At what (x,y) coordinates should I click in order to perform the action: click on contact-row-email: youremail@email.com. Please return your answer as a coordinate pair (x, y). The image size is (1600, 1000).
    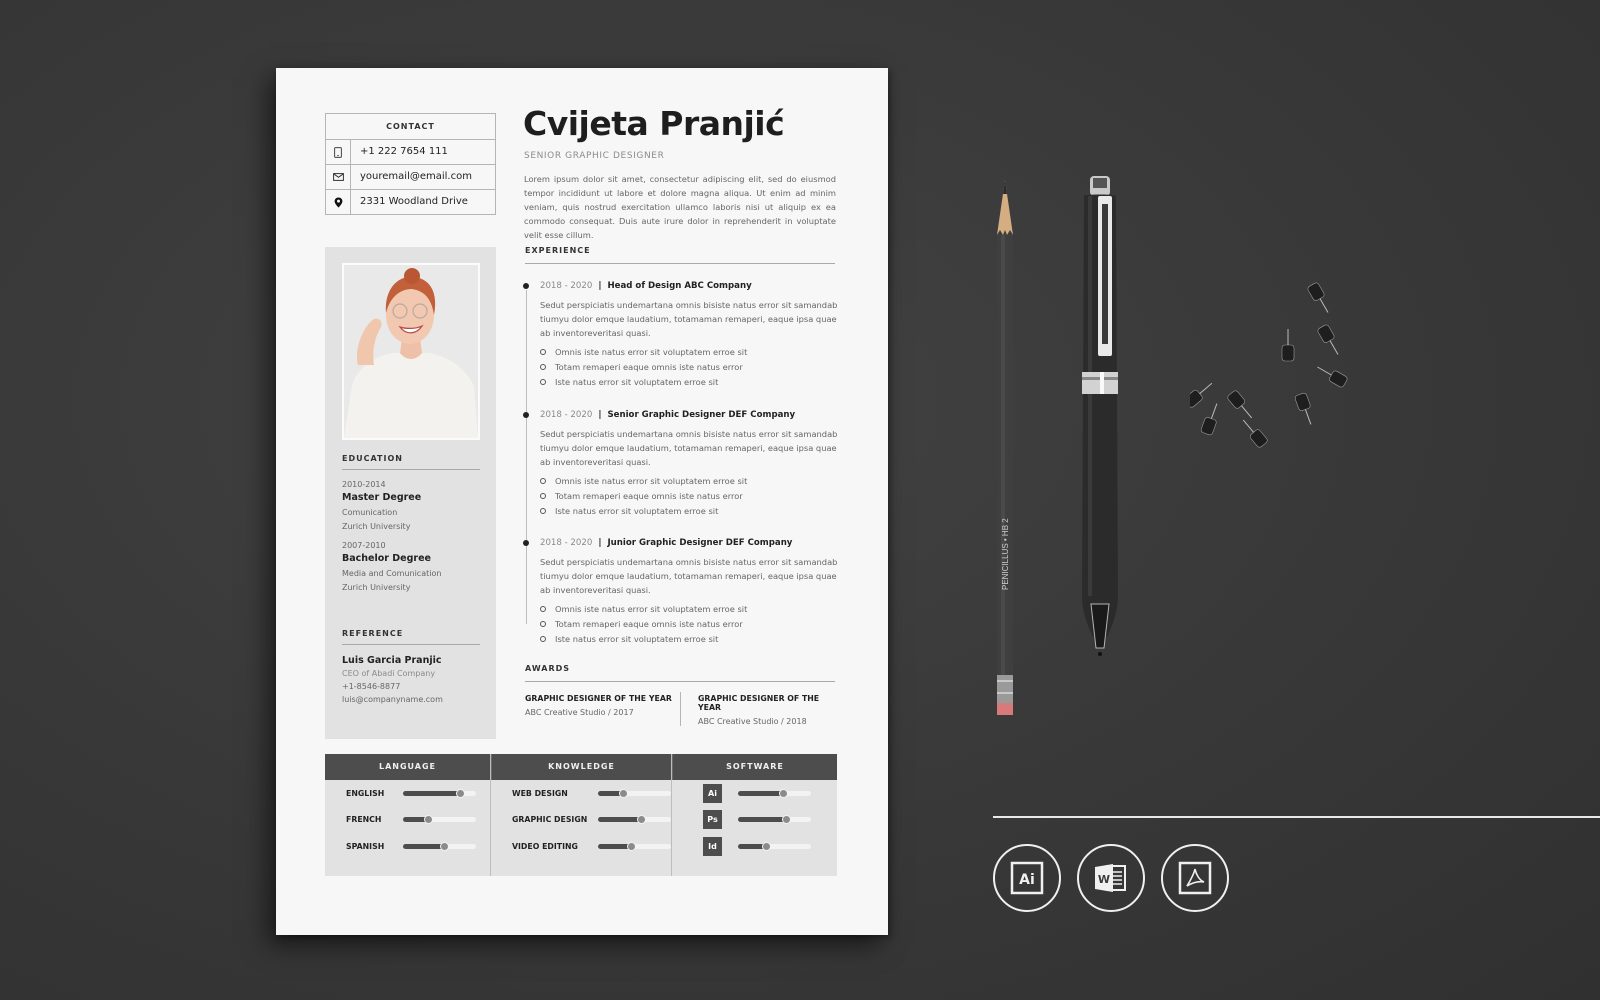
    Looking at the image, I should click on (410, 177).